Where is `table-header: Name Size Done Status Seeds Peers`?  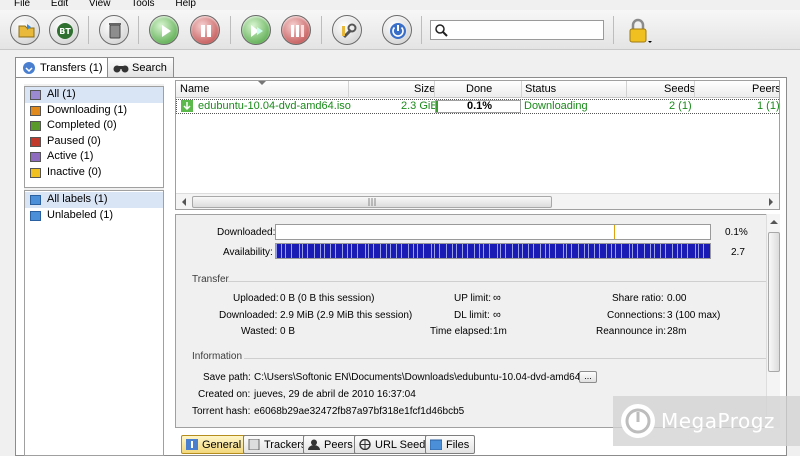
table-header: Name Size Done Status Seeds Peers is located at coordinates (477, 89).